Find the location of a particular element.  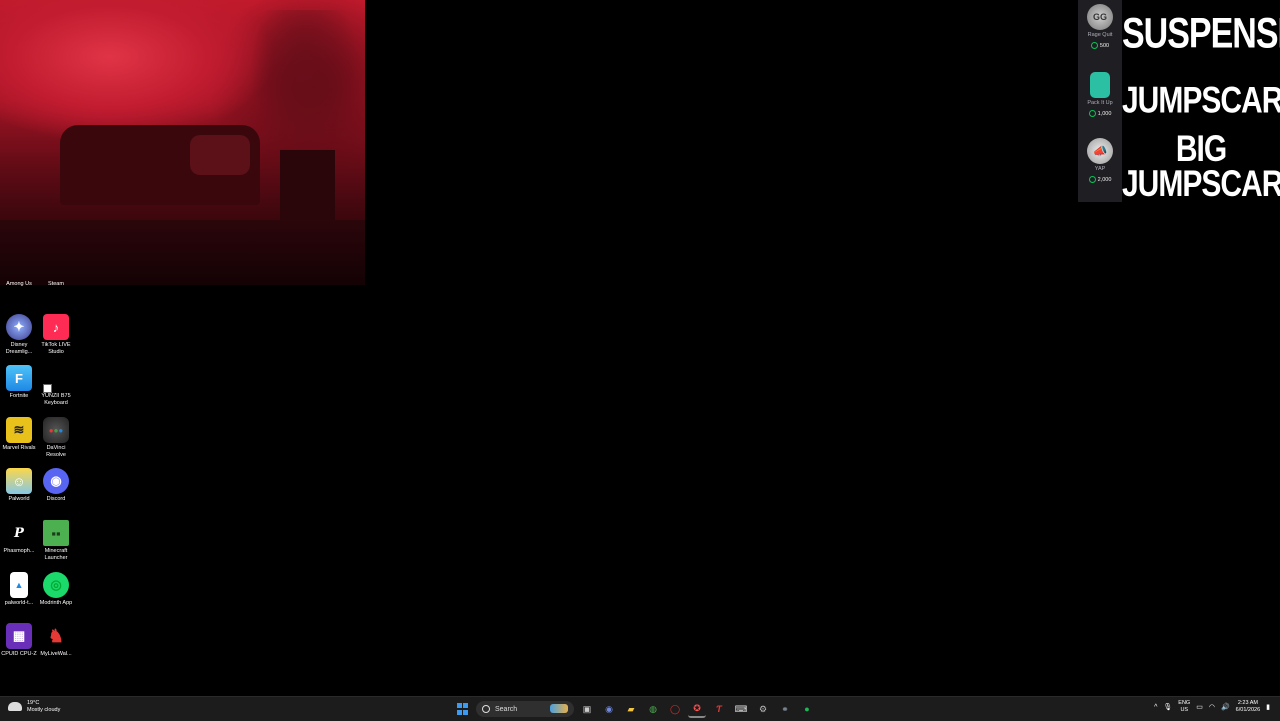

volume-icon: 🔊 is located at coordinates (1225, 707).